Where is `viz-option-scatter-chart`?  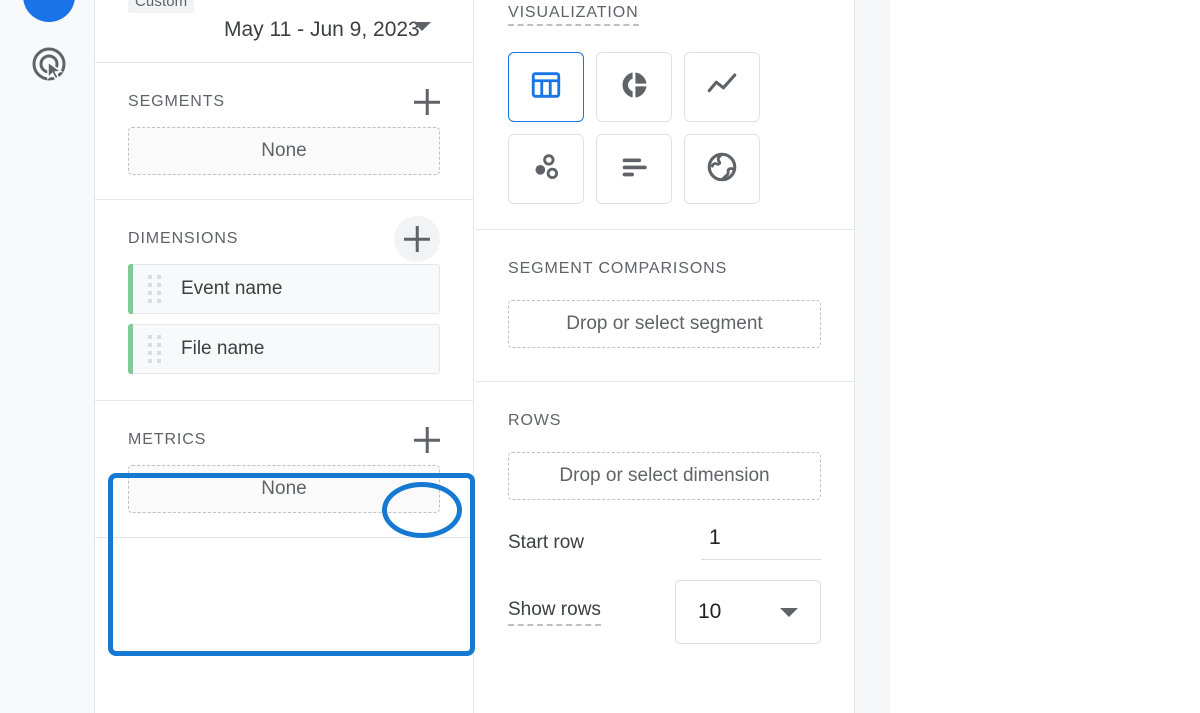 viz-option-scatter-chart is located at coordinates (546, 169).